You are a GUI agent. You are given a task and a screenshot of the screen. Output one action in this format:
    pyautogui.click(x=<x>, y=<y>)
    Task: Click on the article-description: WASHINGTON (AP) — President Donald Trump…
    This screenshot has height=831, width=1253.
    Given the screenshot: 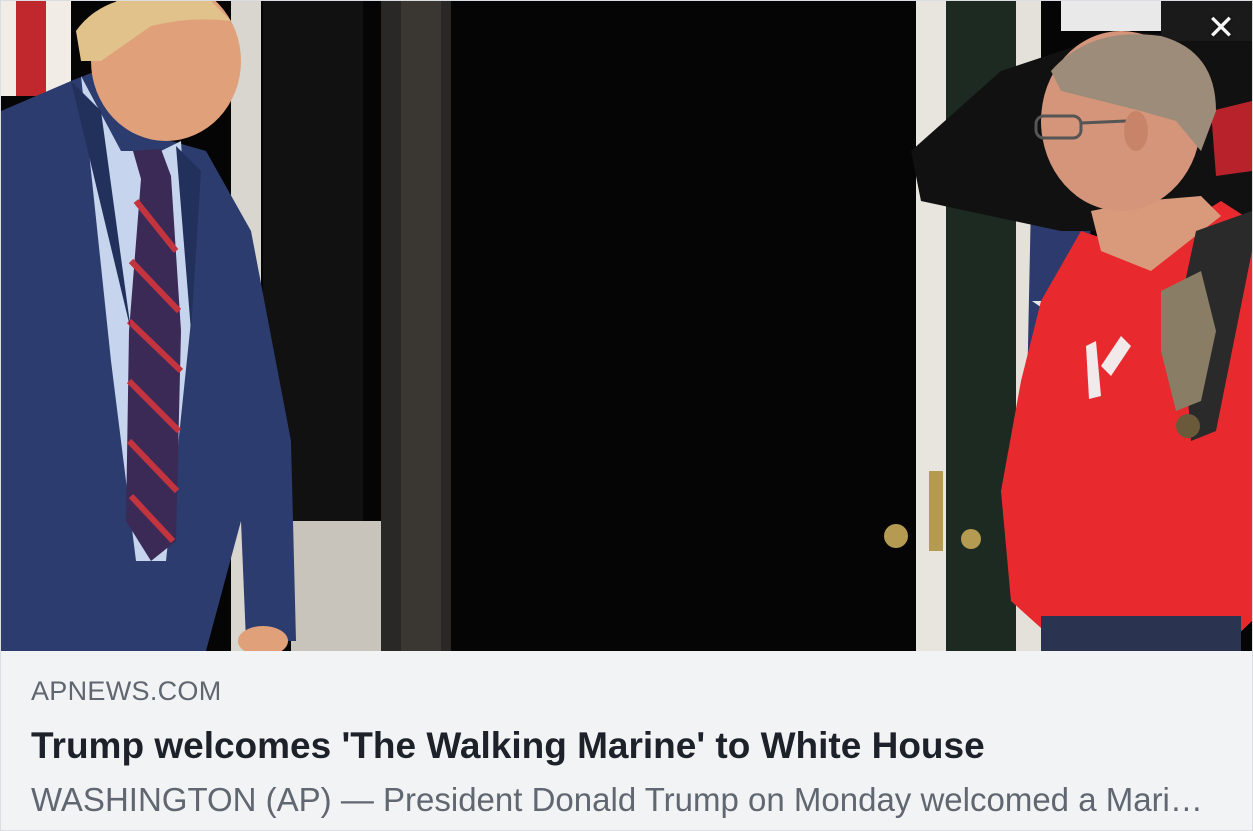 What is the action you would take?
    pyautogui.click(x=626, y=799)
    